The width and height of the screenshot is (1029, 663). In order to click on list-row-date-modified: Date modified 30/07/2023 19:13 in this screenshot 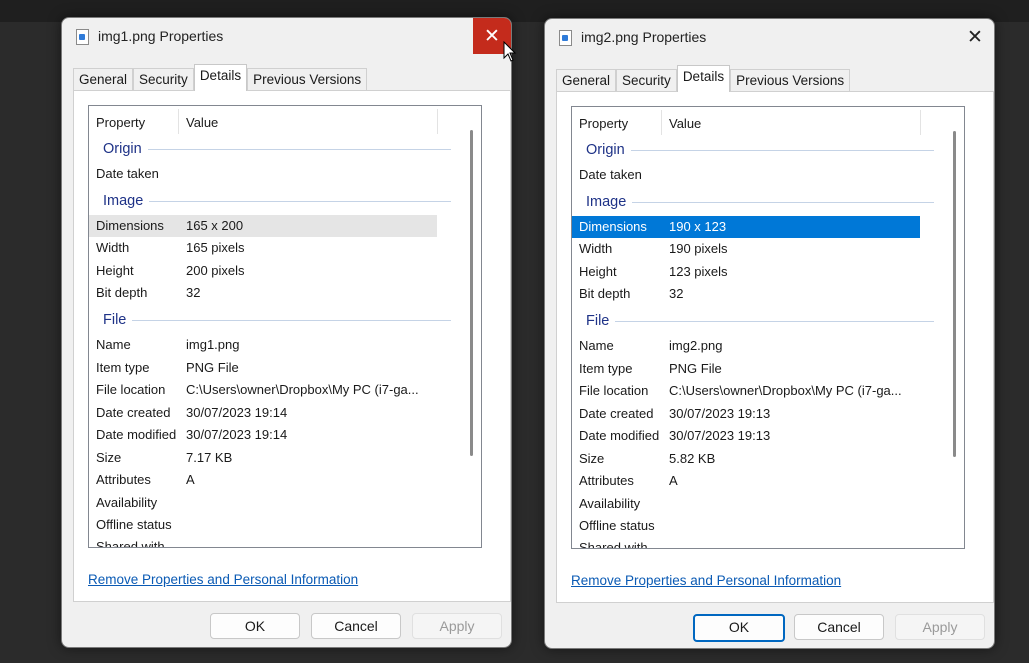, I will do `click(760, 436)`.